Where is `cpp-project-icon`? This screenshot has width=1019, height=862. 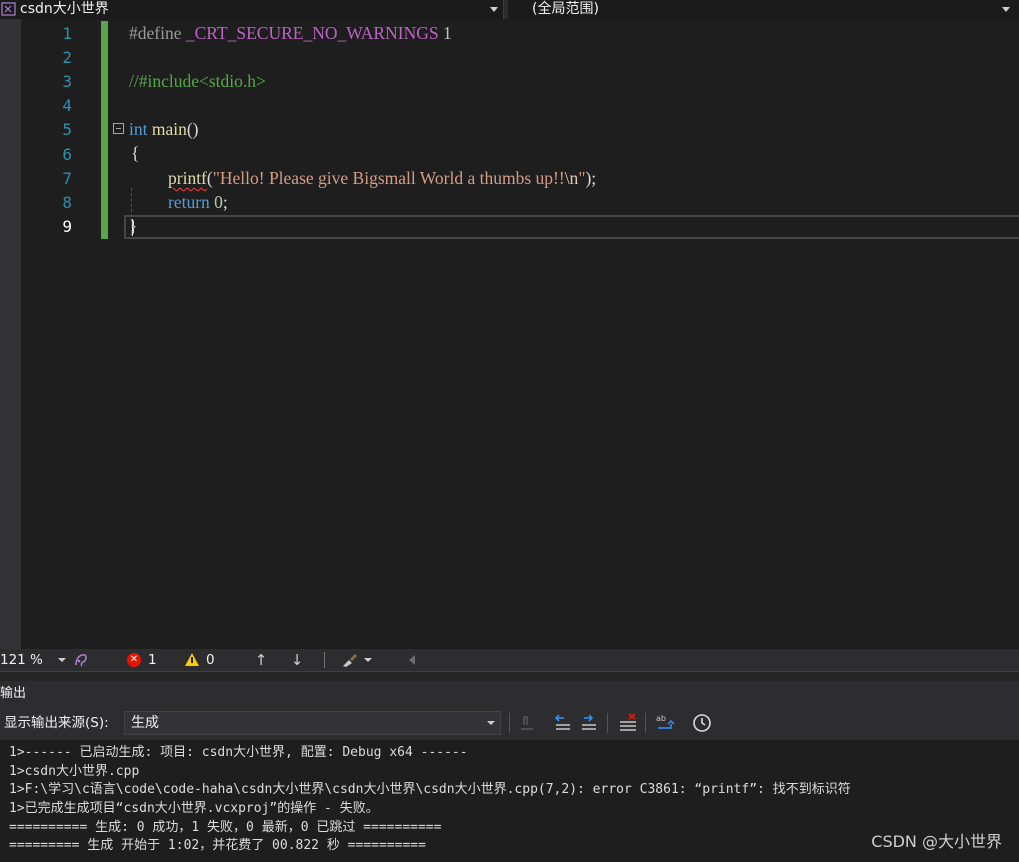 cpp-project-icon is located at coordinates (8, 9).